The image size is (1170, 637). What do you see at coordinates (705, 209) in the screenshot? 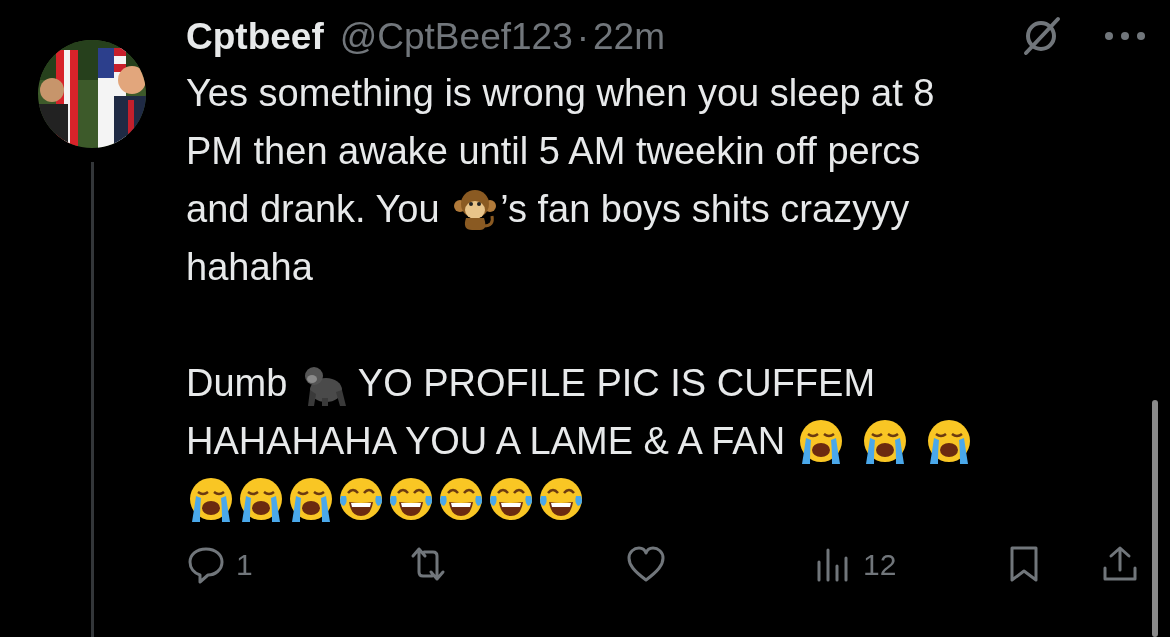
I see `post-text: ’s fan boys shits crazyyy` at bounding box center [705, 209].